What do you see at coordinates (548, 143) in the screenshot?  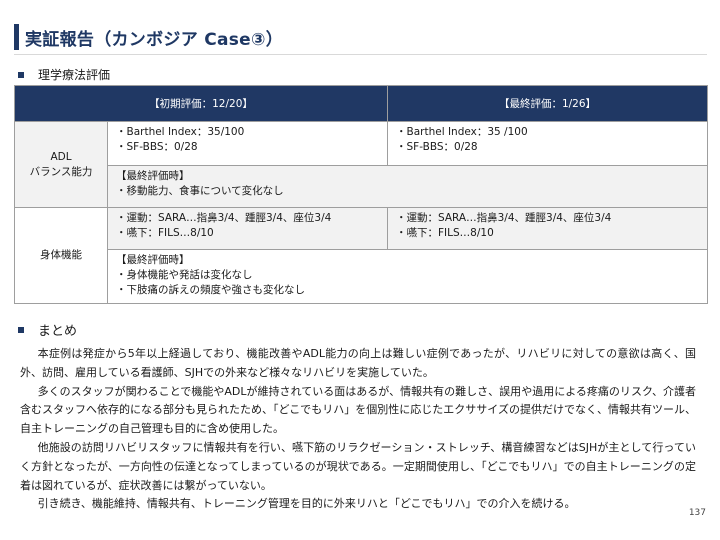 I see `cell-final-adl: ・Barthel Index：35 /100 ・SF-BBS：0/28` at bounding box center [548, 143].